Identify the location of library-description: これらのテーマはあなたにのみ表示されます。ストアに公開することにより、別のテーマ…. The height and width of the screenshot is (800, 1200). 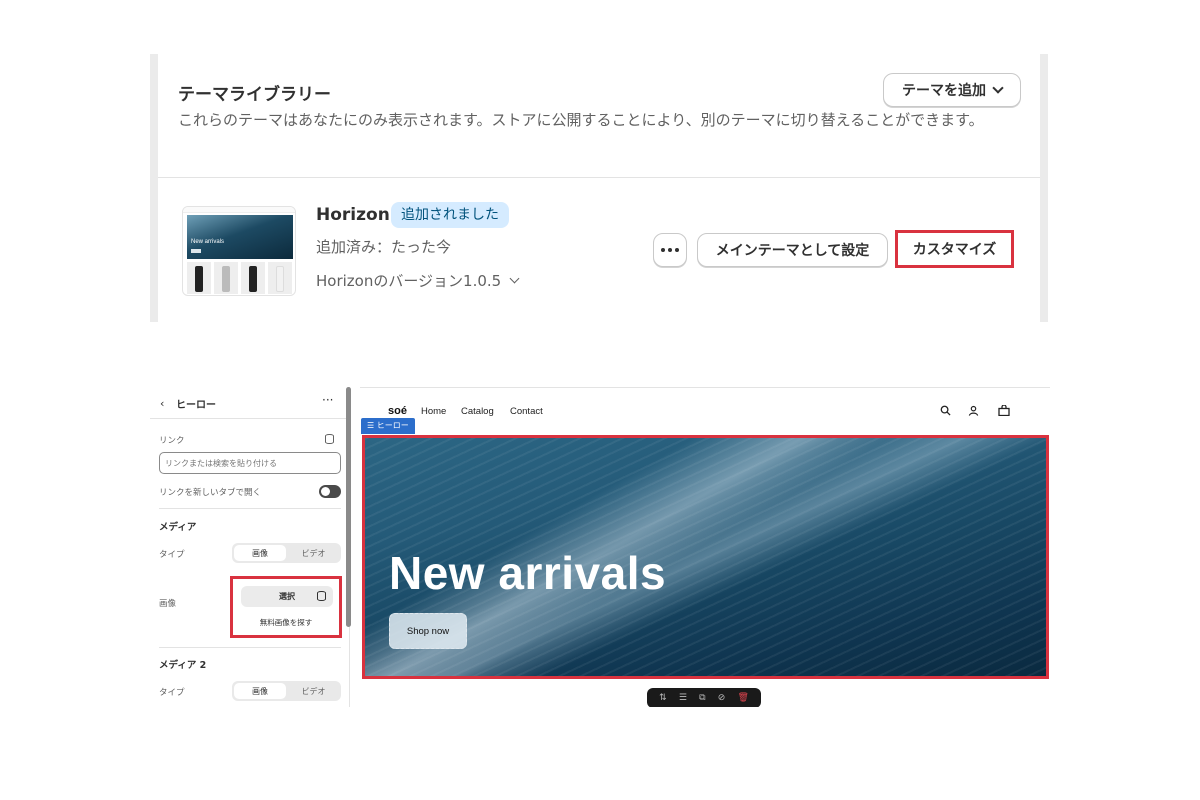
(581, 120).